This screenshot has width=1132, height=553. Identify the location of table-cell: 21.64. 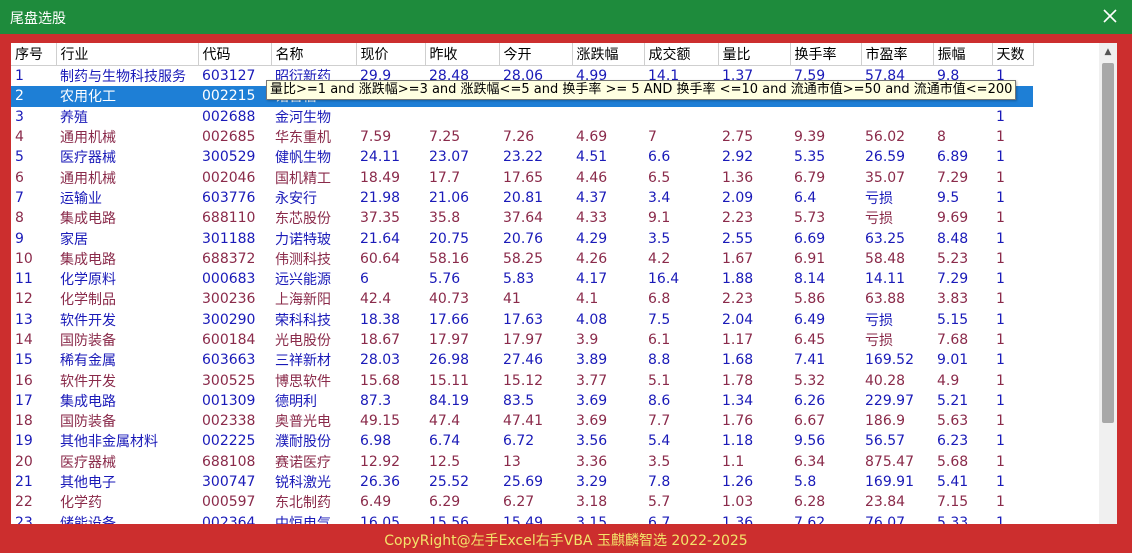
(380, 238).